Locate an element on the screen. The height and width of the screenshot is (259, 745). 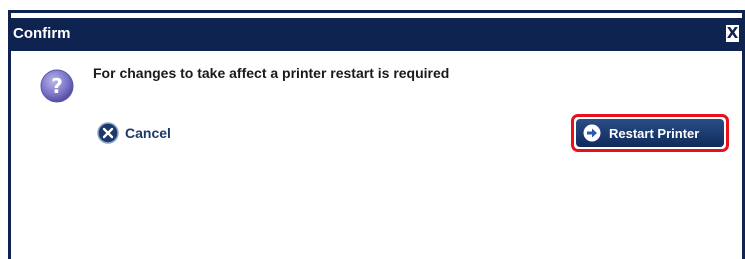
close-button: X is located at coordinates (732, 33).